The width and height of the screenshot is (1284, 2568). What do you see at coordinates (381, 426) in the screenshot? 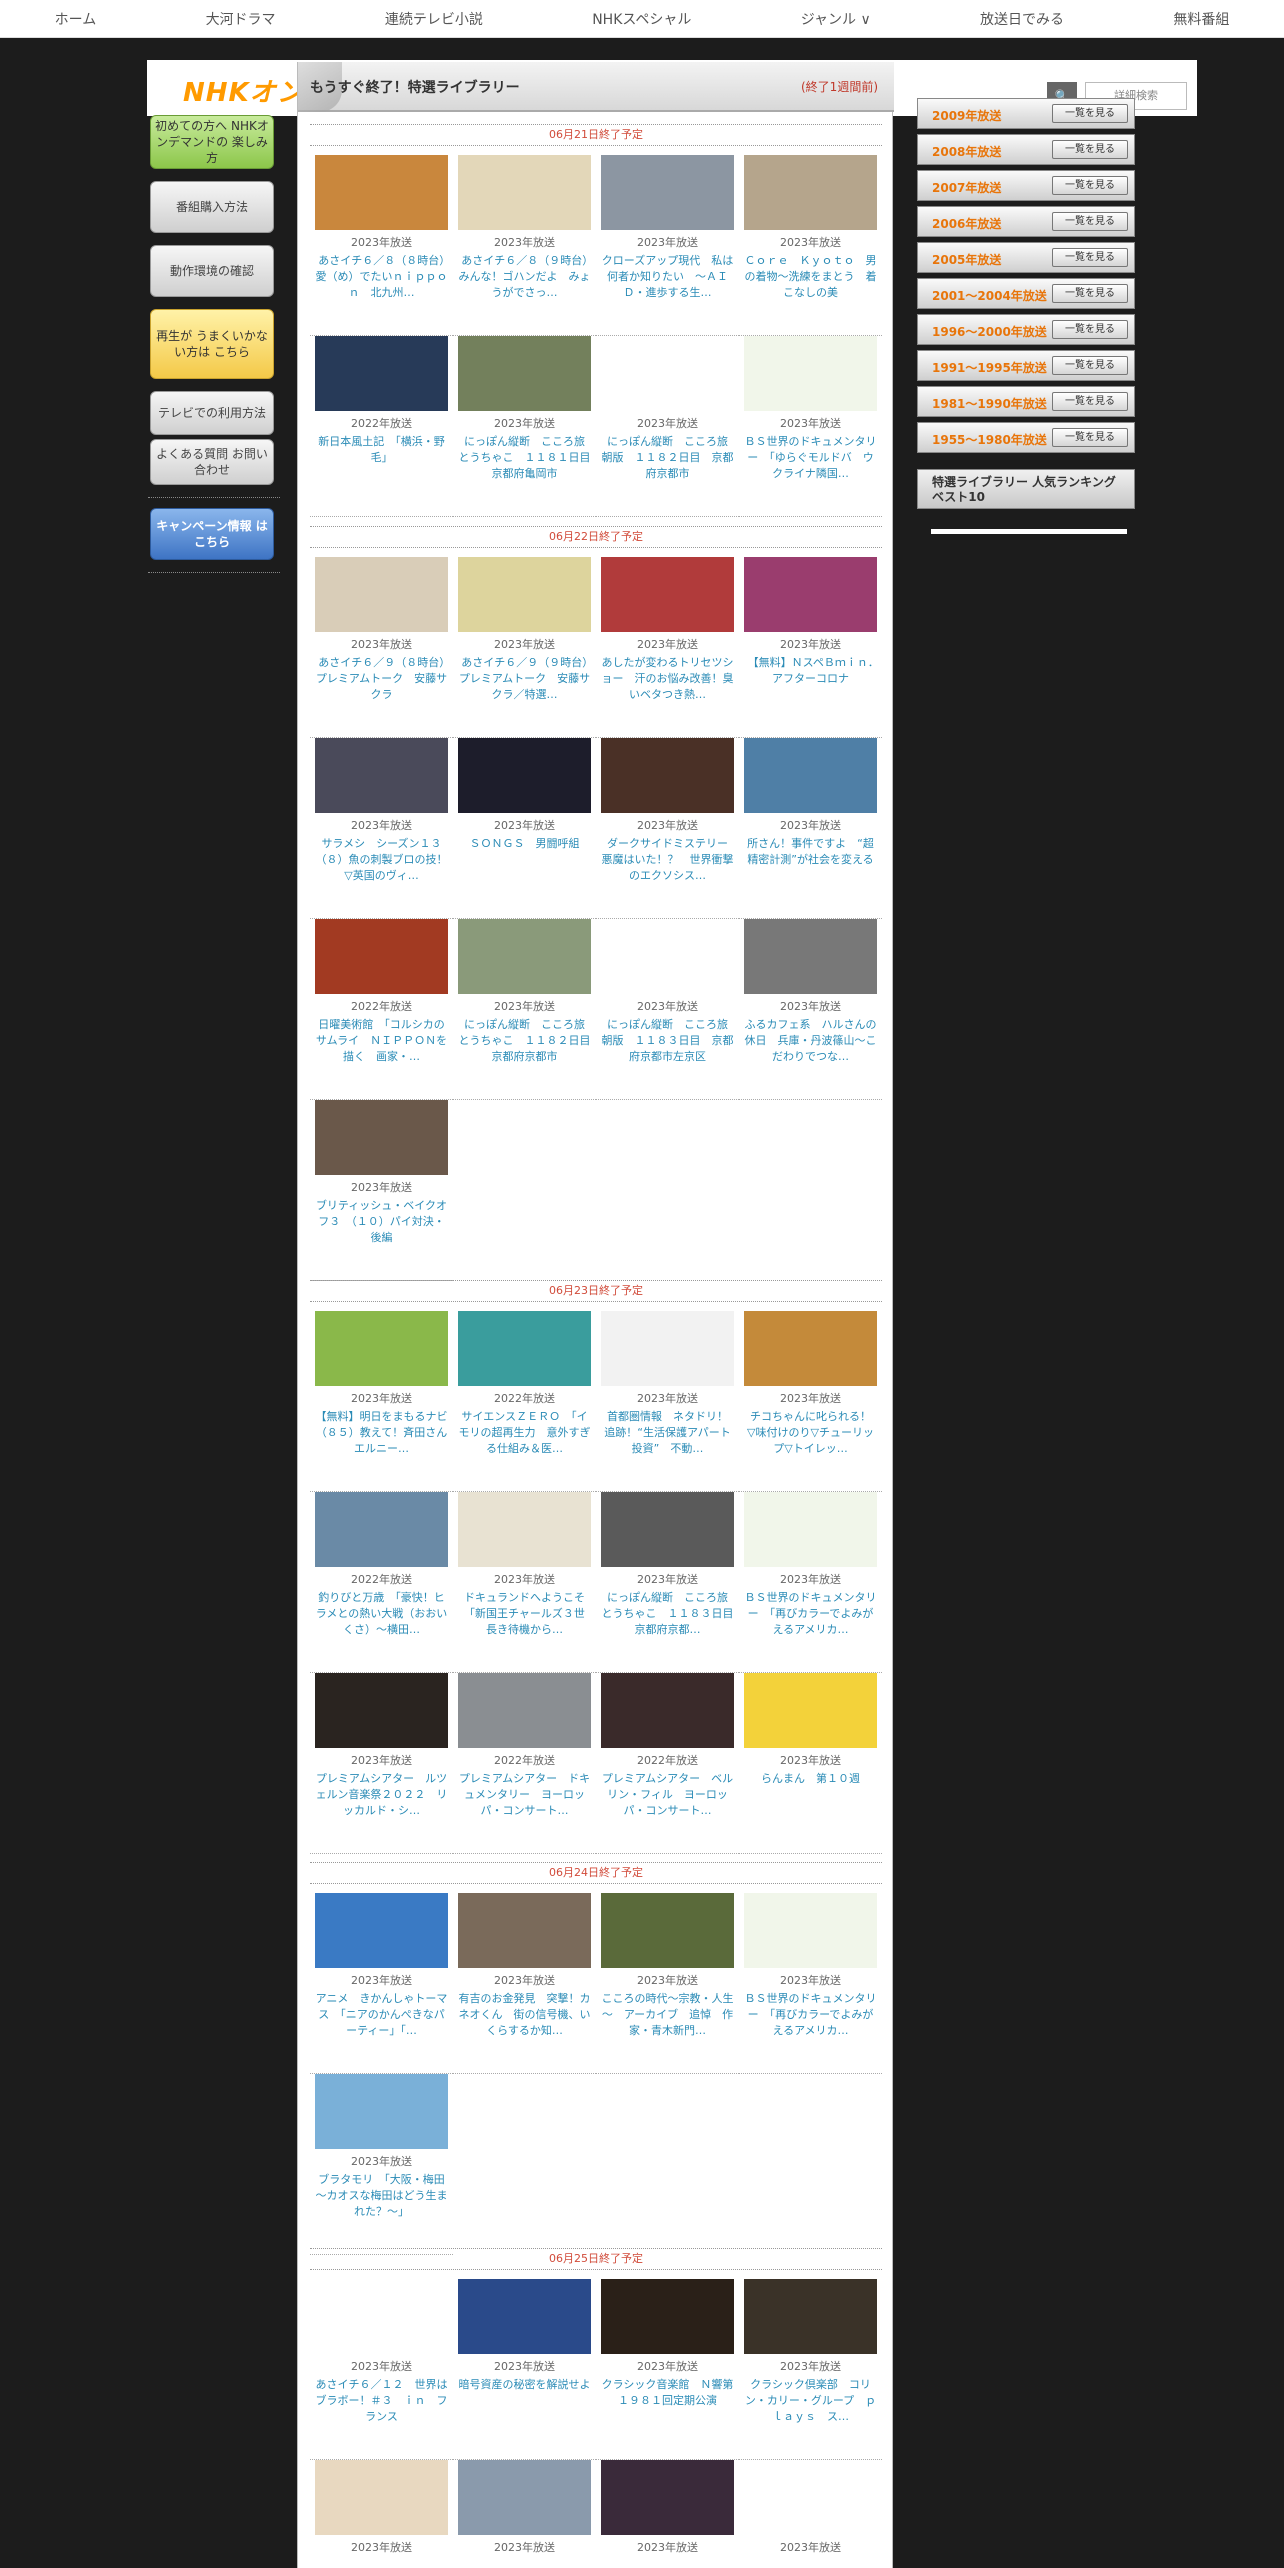
I see `program-card: 2022年放送 新日本風土記 「横浜・野毛」` at bounding box center [381, 426].